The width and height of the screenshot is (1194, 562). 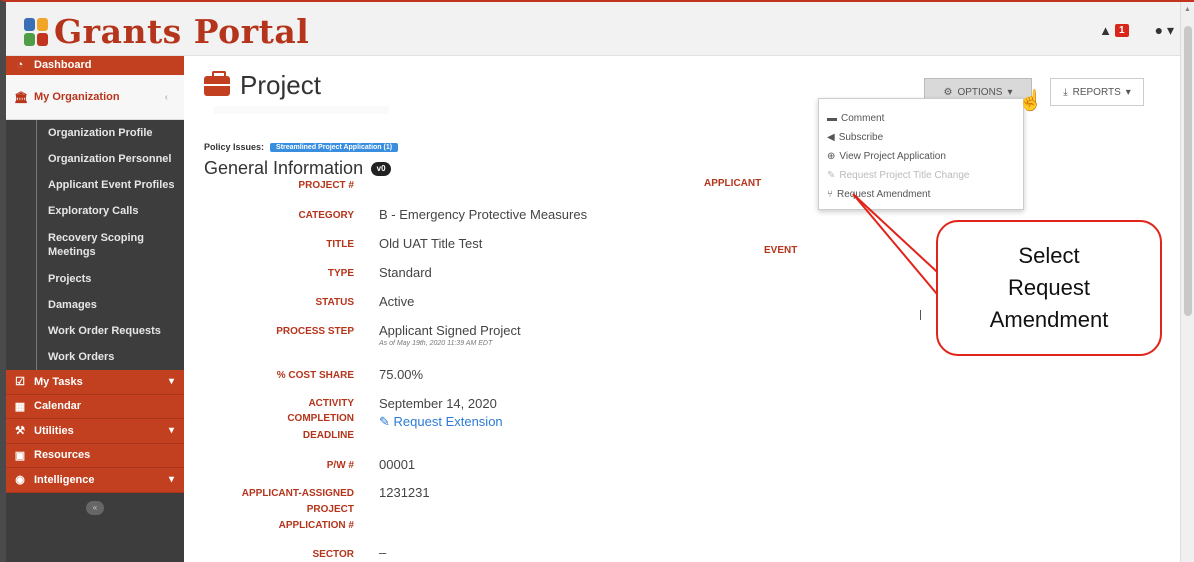 What do you see at coordinates (340, 273) in the screenshot?
I see `field-label-type: TYPE` at bounding box center [340, 273].